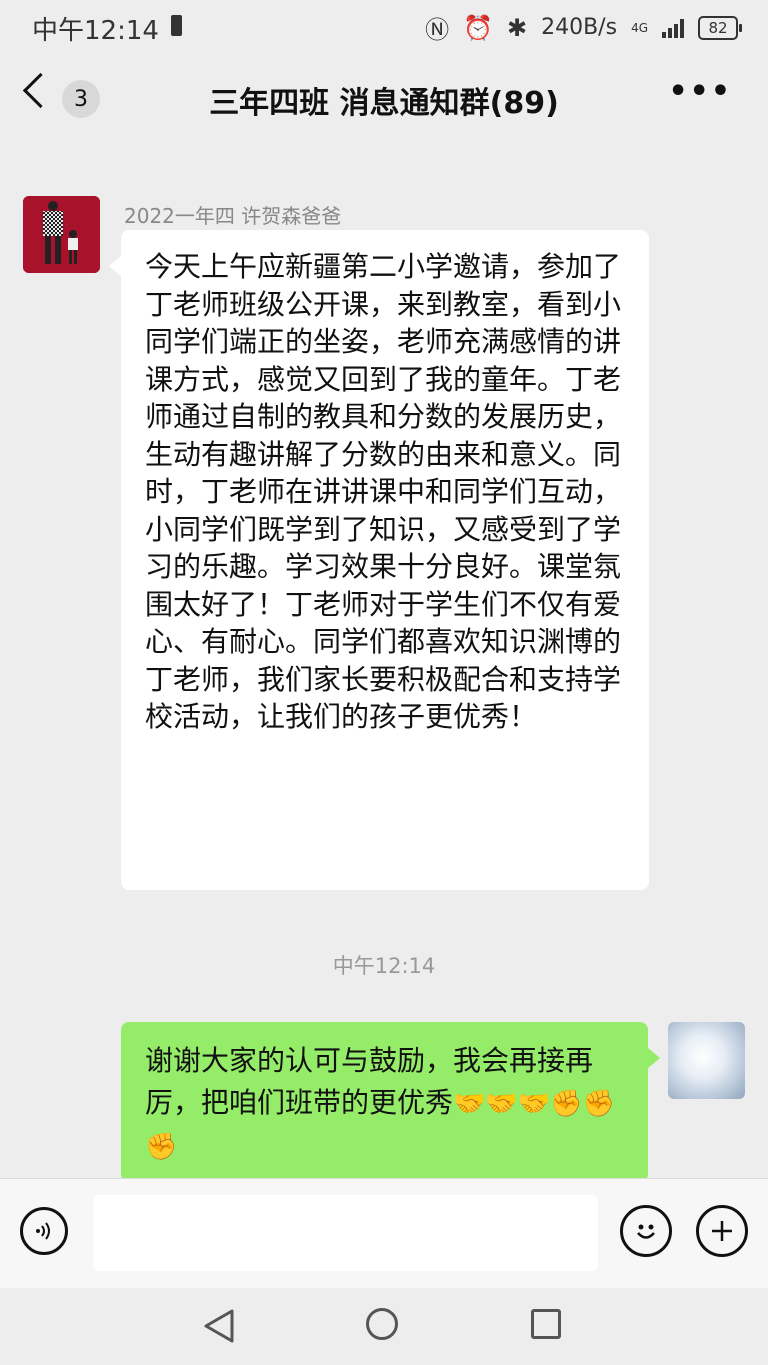 This screenshot has height=1365, width=768. I want to click on net-speed: 240B/s, so click(579, 27).